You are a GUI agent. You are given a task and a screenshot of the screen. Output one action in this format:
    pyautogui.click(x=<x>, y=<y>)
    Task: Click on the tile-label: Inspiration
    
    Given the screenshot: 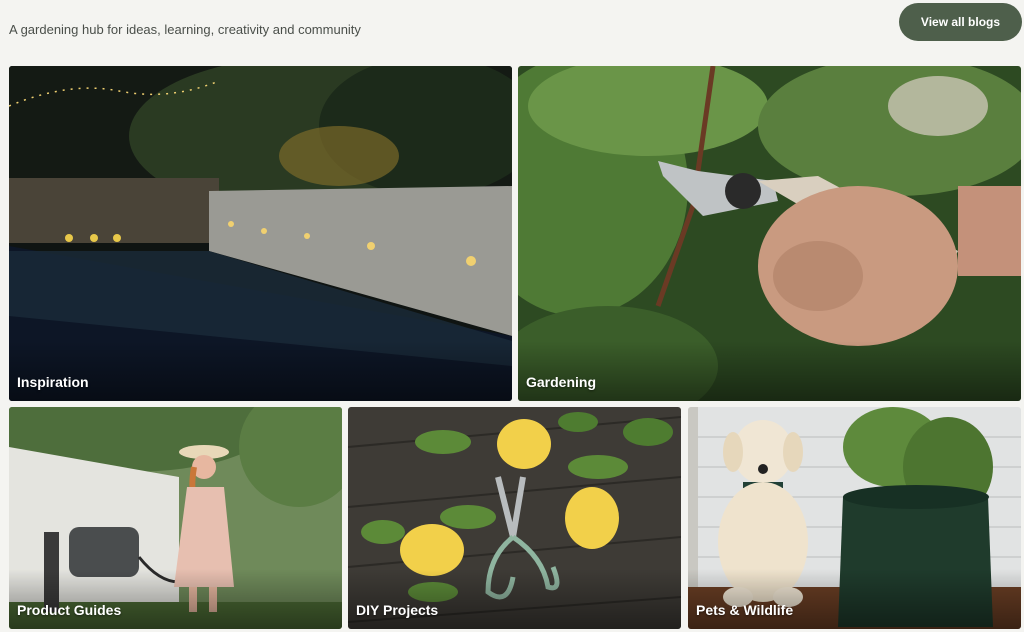 What is the action you would take?
    pyautogui.click(x=53, y=382)
    